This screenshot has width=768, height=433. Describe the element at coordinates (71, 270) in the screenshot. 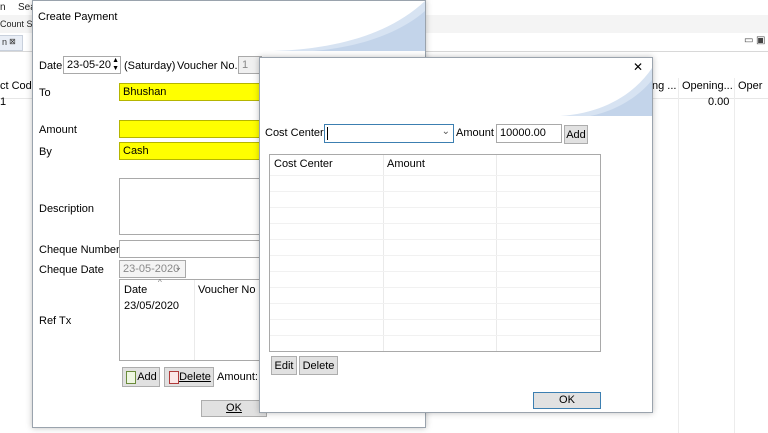

I see `cheque-date-label: Cheque Date` at that location.